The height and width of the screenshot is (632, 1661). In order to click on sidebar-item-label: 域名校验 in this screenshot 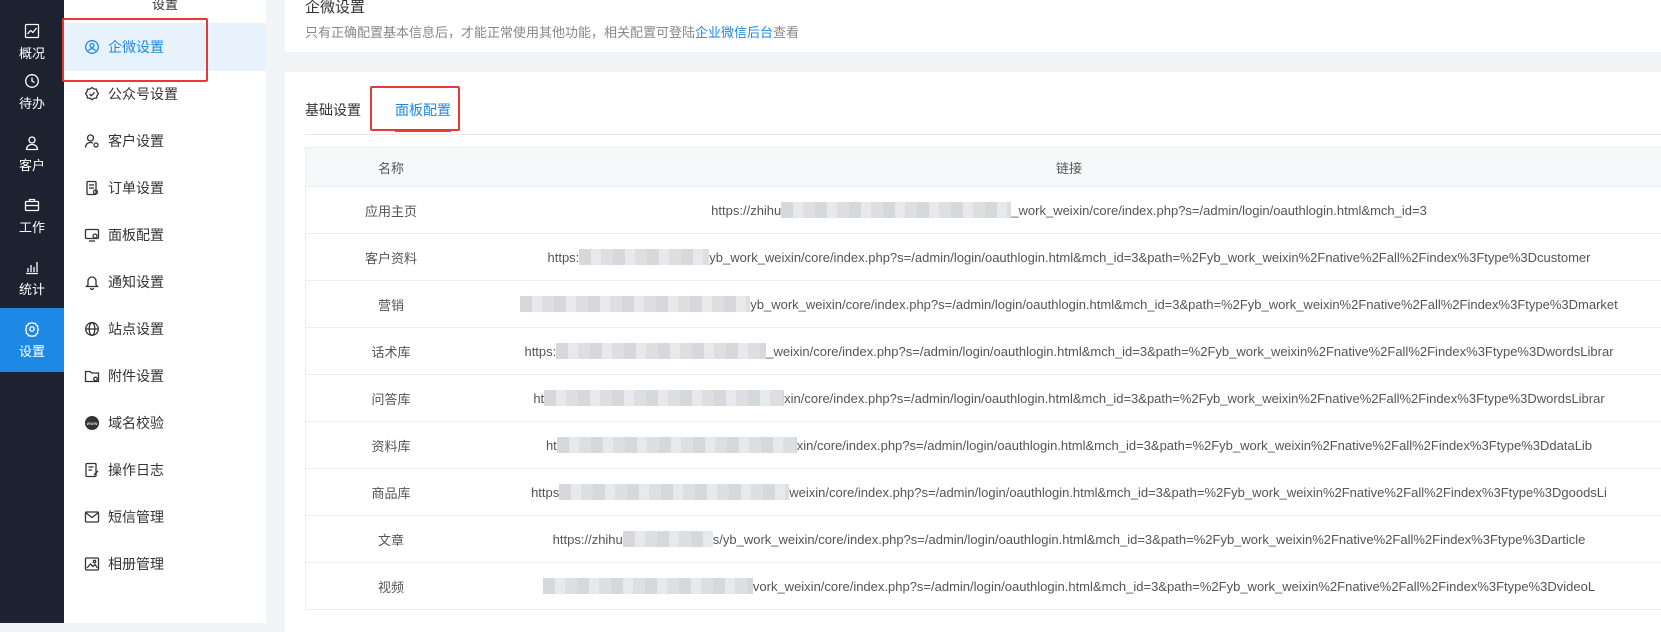, I will do `click(136, 423)`.